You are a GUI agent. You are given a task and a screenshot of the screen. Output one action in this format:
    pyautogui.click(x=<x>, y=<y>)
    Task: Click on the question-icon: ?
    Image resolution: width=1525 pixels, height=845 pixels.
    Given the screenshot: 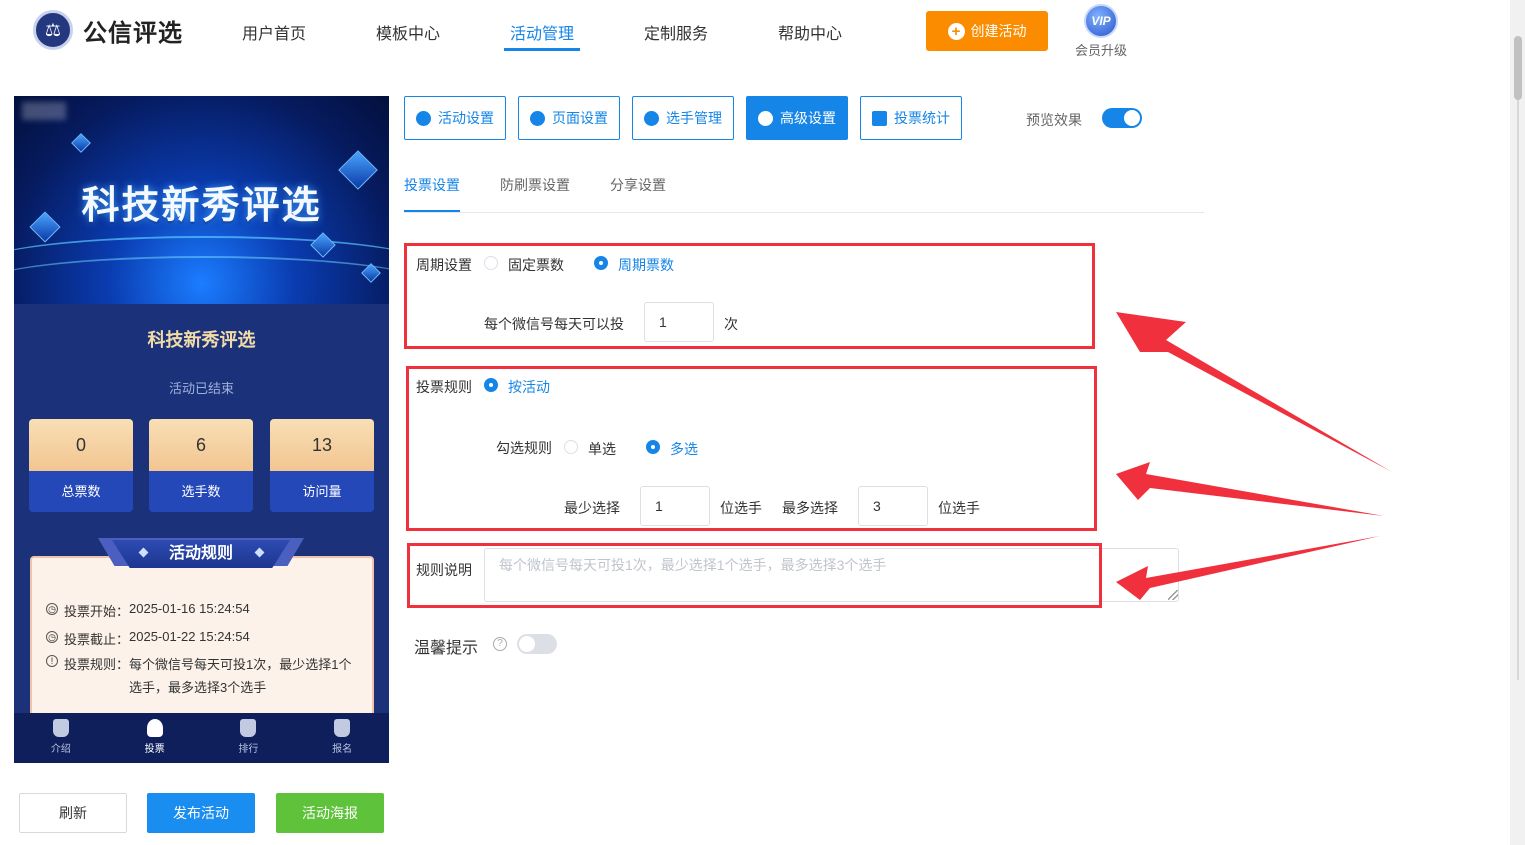 What is the action you would take?
    pyautogui.click(x=500, y=644)
    